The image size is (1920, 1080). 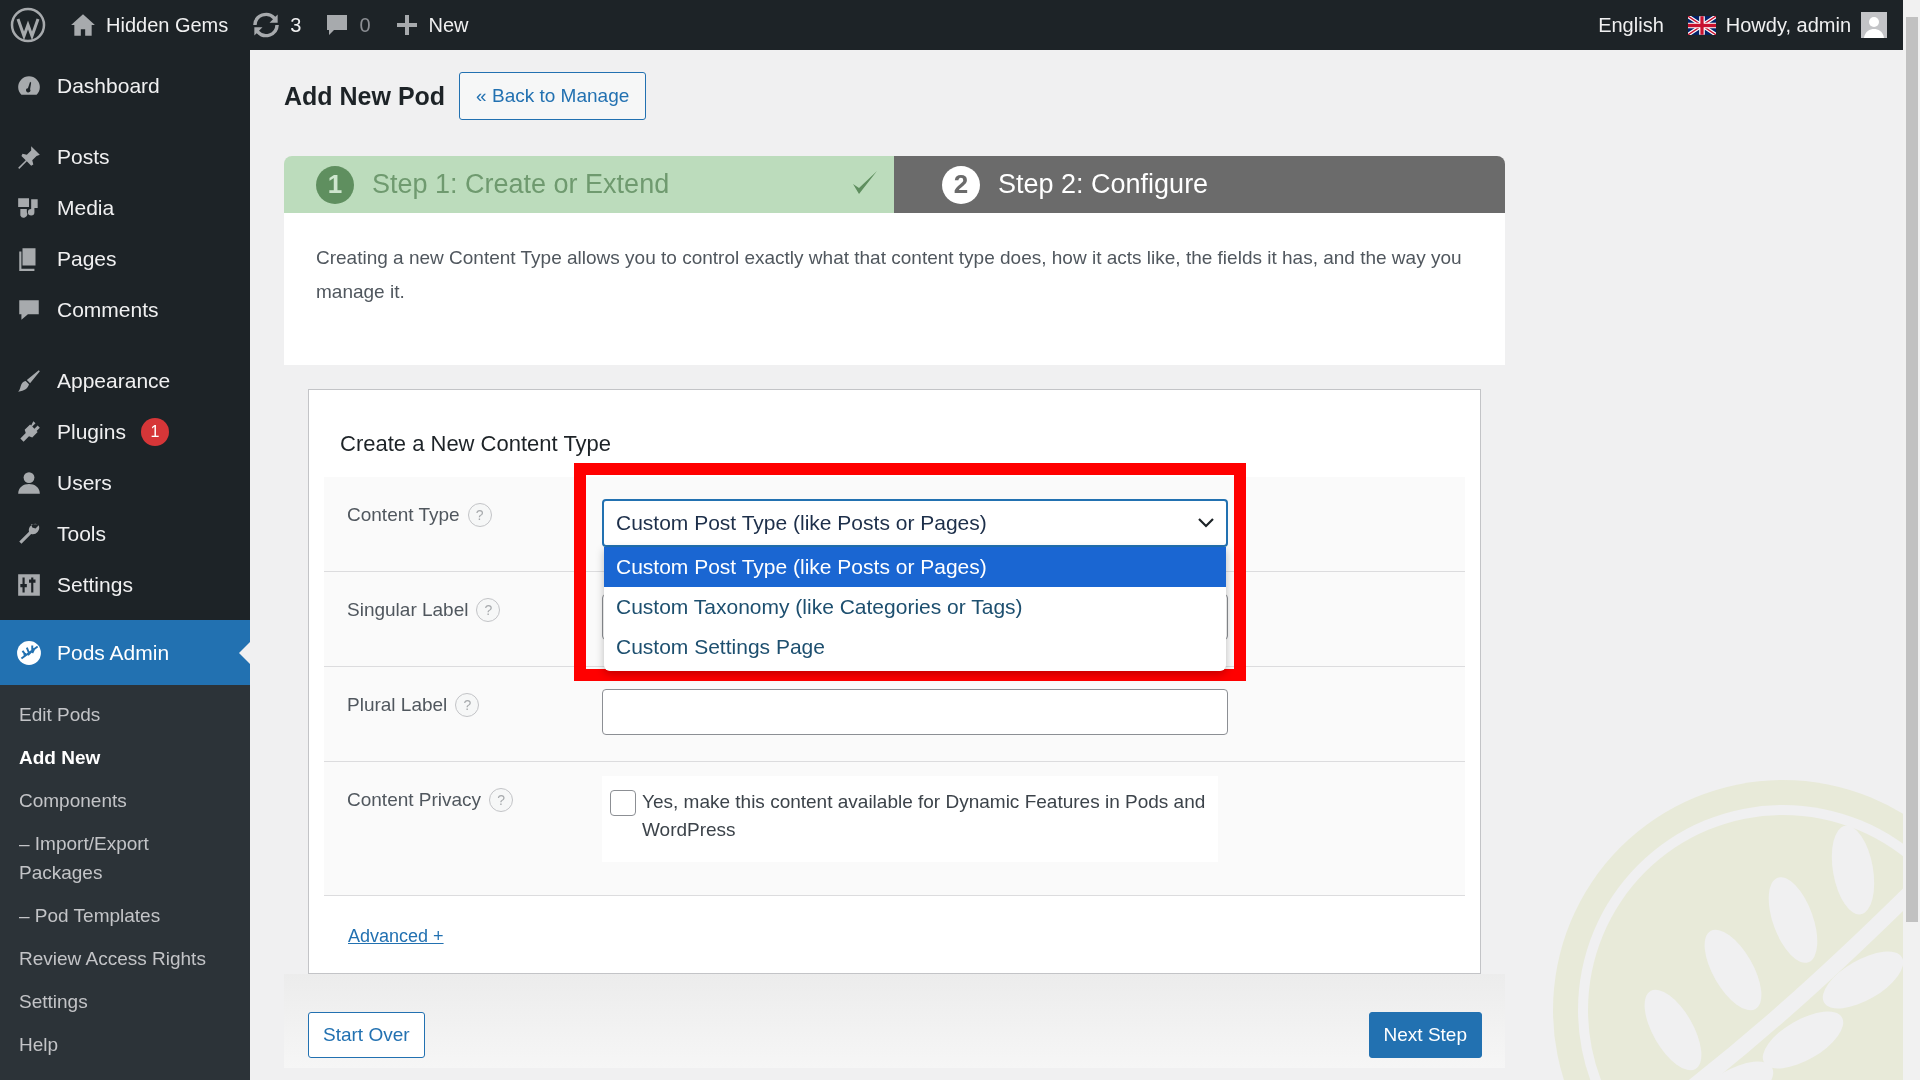 I want to click on next-step-button: Next Step, so click(x=1425, y=1035).